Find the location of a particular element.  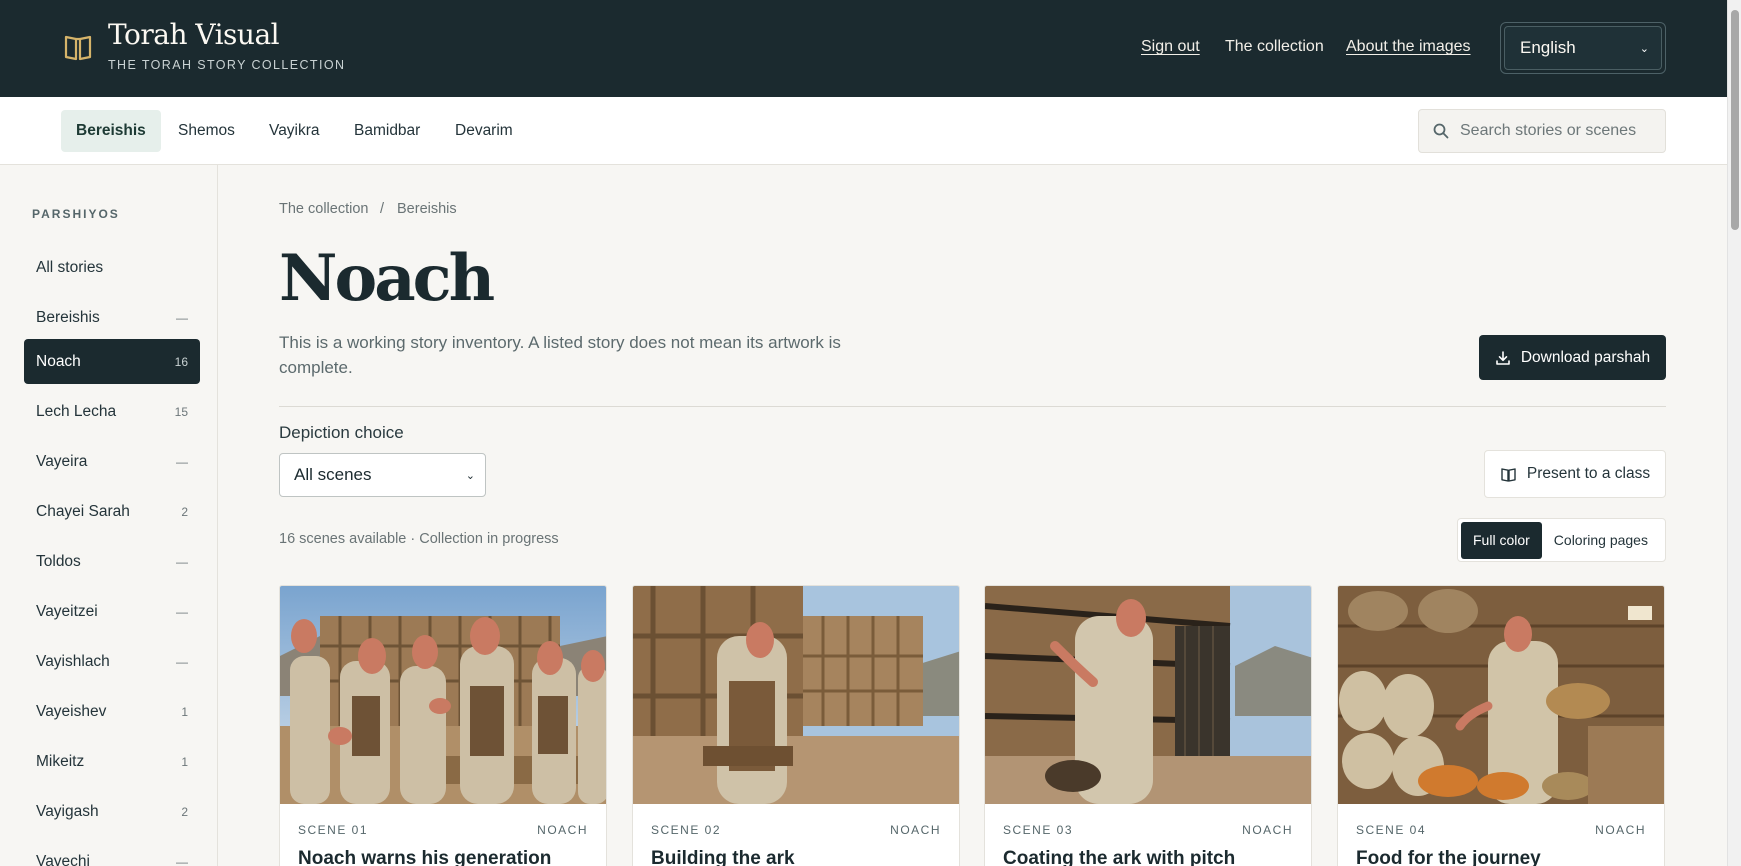

sidebar-item-vayeishev: Vayeishev 1 is located at coordinates (112, 711).